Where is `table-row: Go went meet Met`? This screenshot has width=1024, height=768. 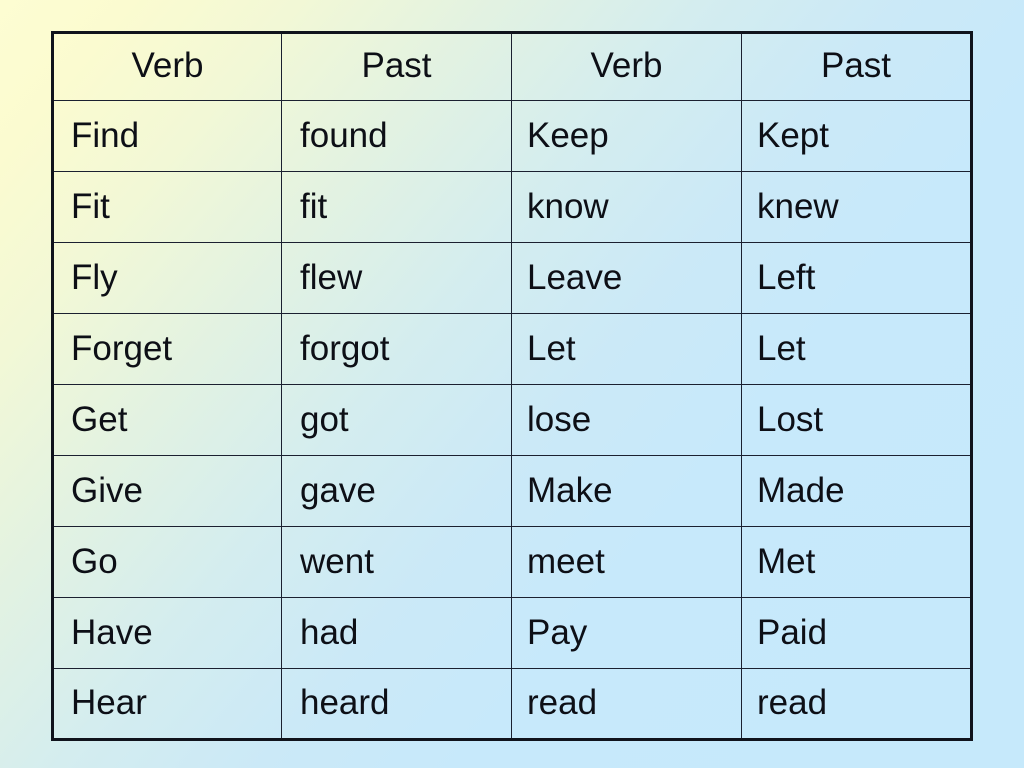 table-row: Go went meet Met is located at coordinates (512, 562).